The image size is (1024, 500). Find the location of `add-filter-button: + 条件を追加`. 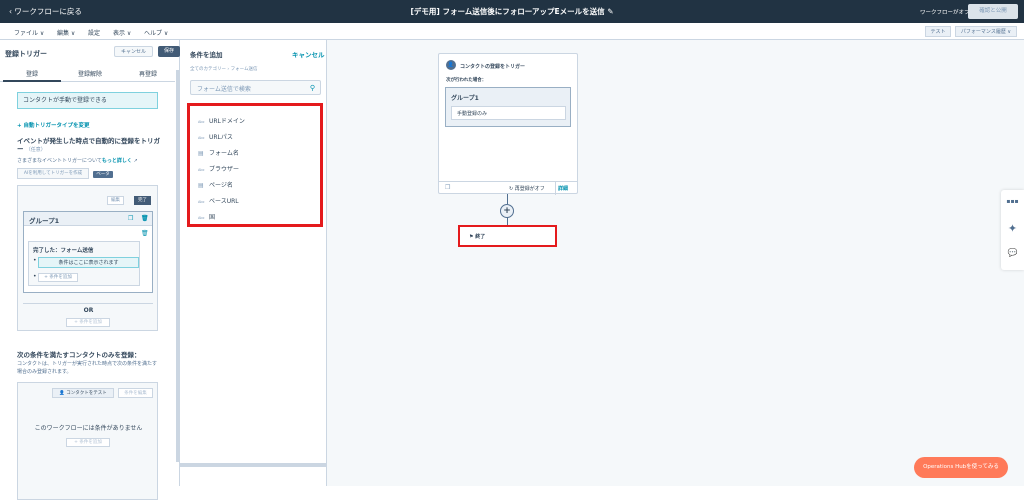

add-filter-button: + 条件を追加 is located at coordinates (58, 277).